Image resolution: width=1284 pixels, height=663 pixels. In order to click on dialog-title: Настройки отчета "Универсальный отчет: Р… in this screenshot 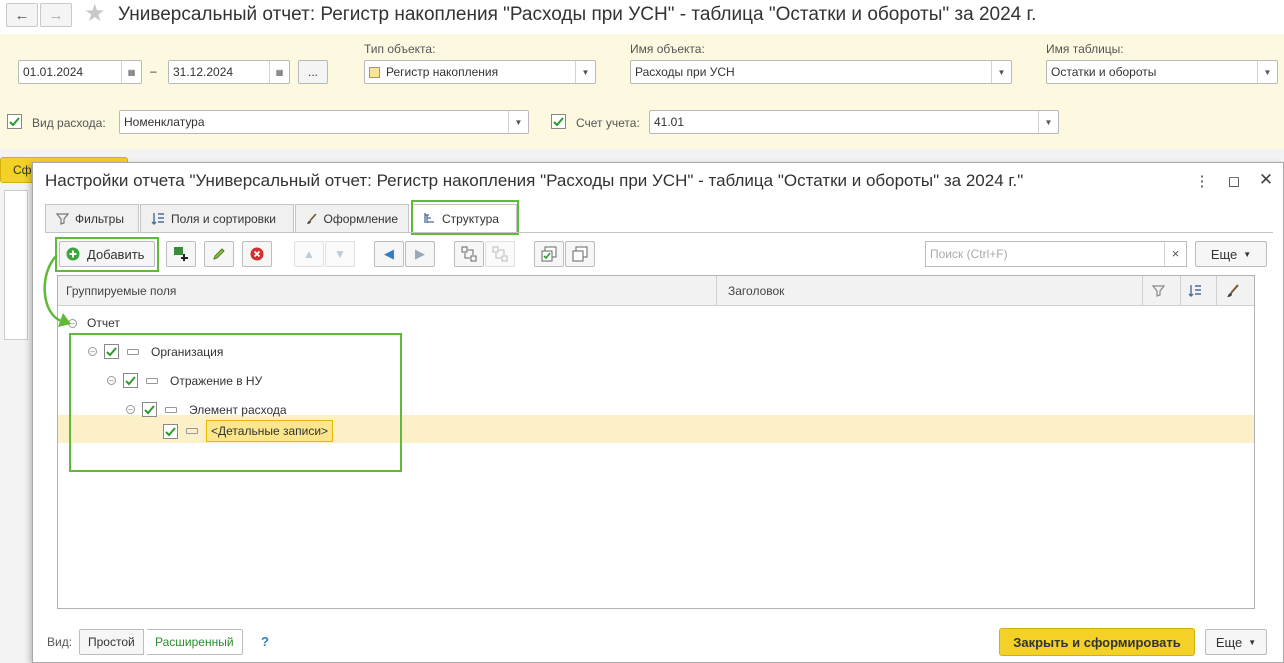, I will do `click(534, 180)`.